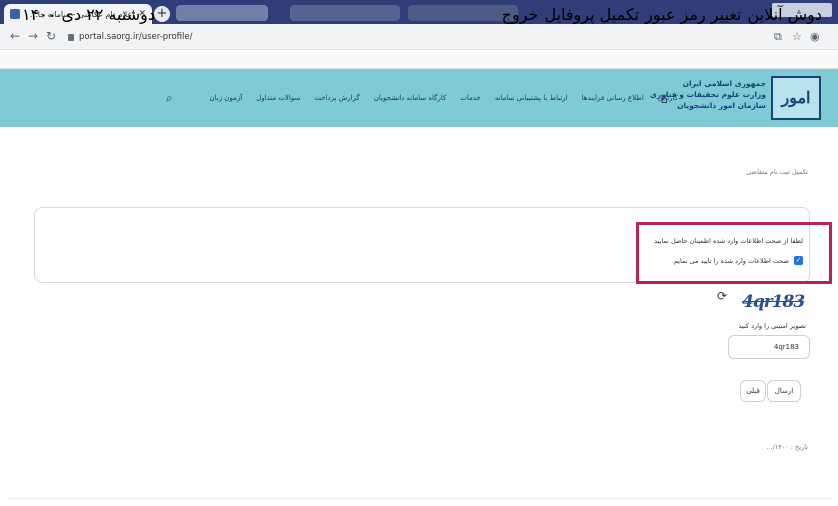  What do you see at coordinates (410, 98) in the screenshot?
I see `nav-item-workshop: کارگاه سامانه دانشجویان` at bounding box center [410, 98].